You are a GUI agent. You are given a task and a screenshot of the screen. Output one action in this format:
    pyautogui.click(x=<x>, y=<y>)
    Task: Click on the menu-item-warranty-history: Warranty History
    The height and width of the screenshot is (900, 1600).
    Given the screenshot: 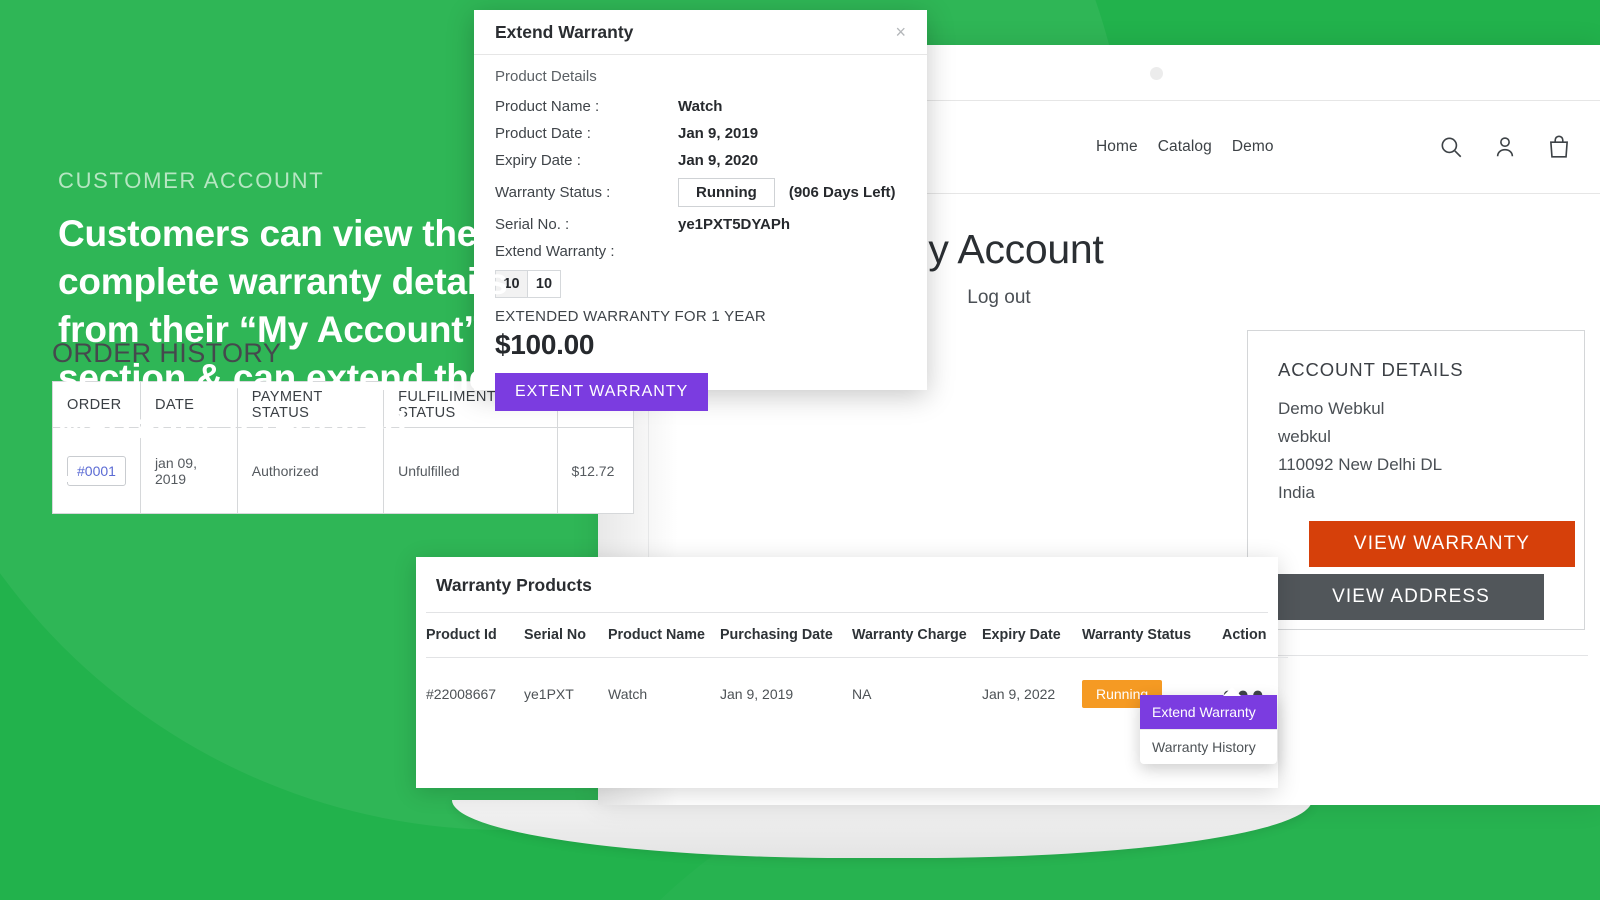 What is the action you would take?
    pyautogui.click(x=1208, y=747)
    